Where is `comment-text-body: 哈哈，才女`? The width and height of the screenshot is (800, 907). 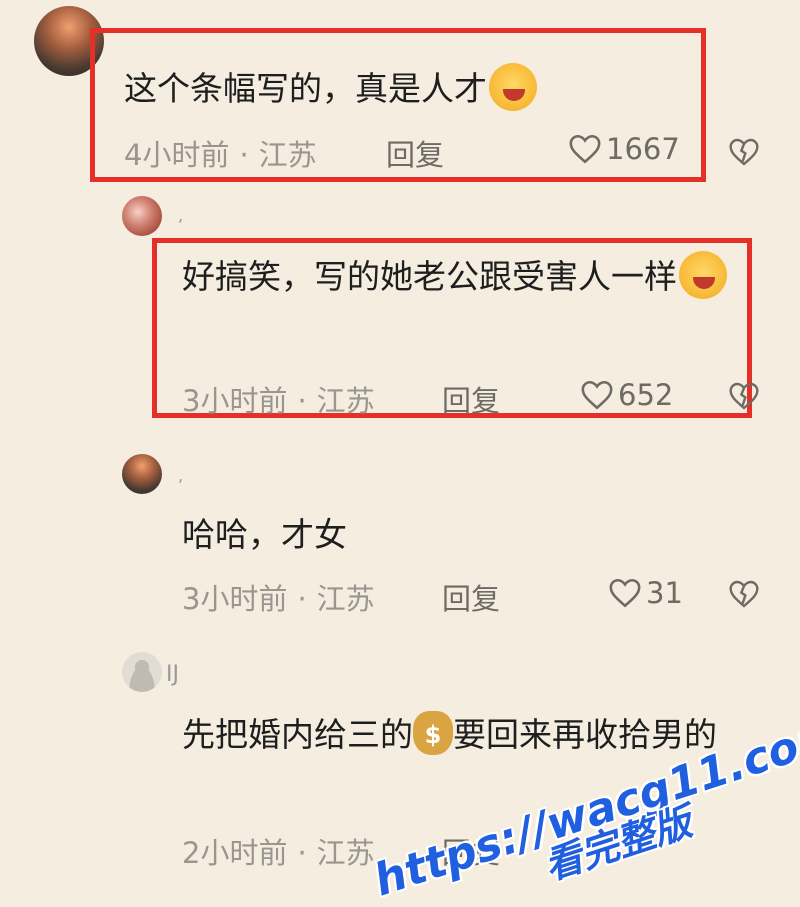 comment-text-body: 哈哈，才女 is located at coordinates (264, 534).